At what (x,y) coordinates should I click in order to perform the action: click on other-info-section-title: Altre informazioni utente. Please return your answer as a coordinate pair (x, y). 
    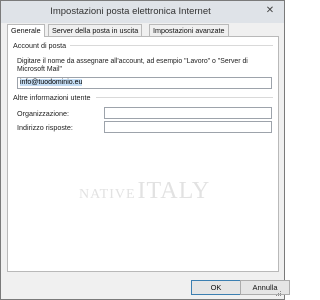
    Looking at the image, I should click on (52, 97).